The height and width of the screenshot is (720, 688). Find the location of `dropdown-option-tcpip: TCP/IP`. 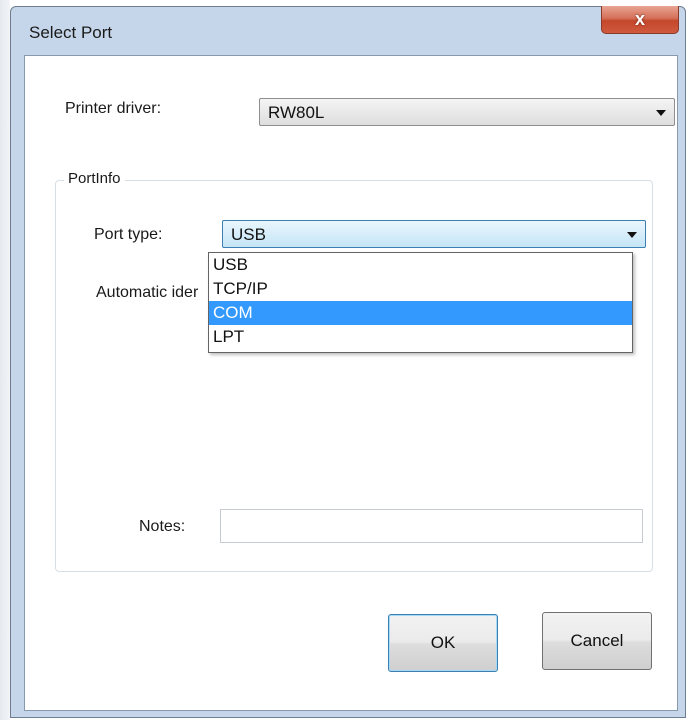

dropdown-option-tcpip: TCP/IP is located at coordinates (420, 289).